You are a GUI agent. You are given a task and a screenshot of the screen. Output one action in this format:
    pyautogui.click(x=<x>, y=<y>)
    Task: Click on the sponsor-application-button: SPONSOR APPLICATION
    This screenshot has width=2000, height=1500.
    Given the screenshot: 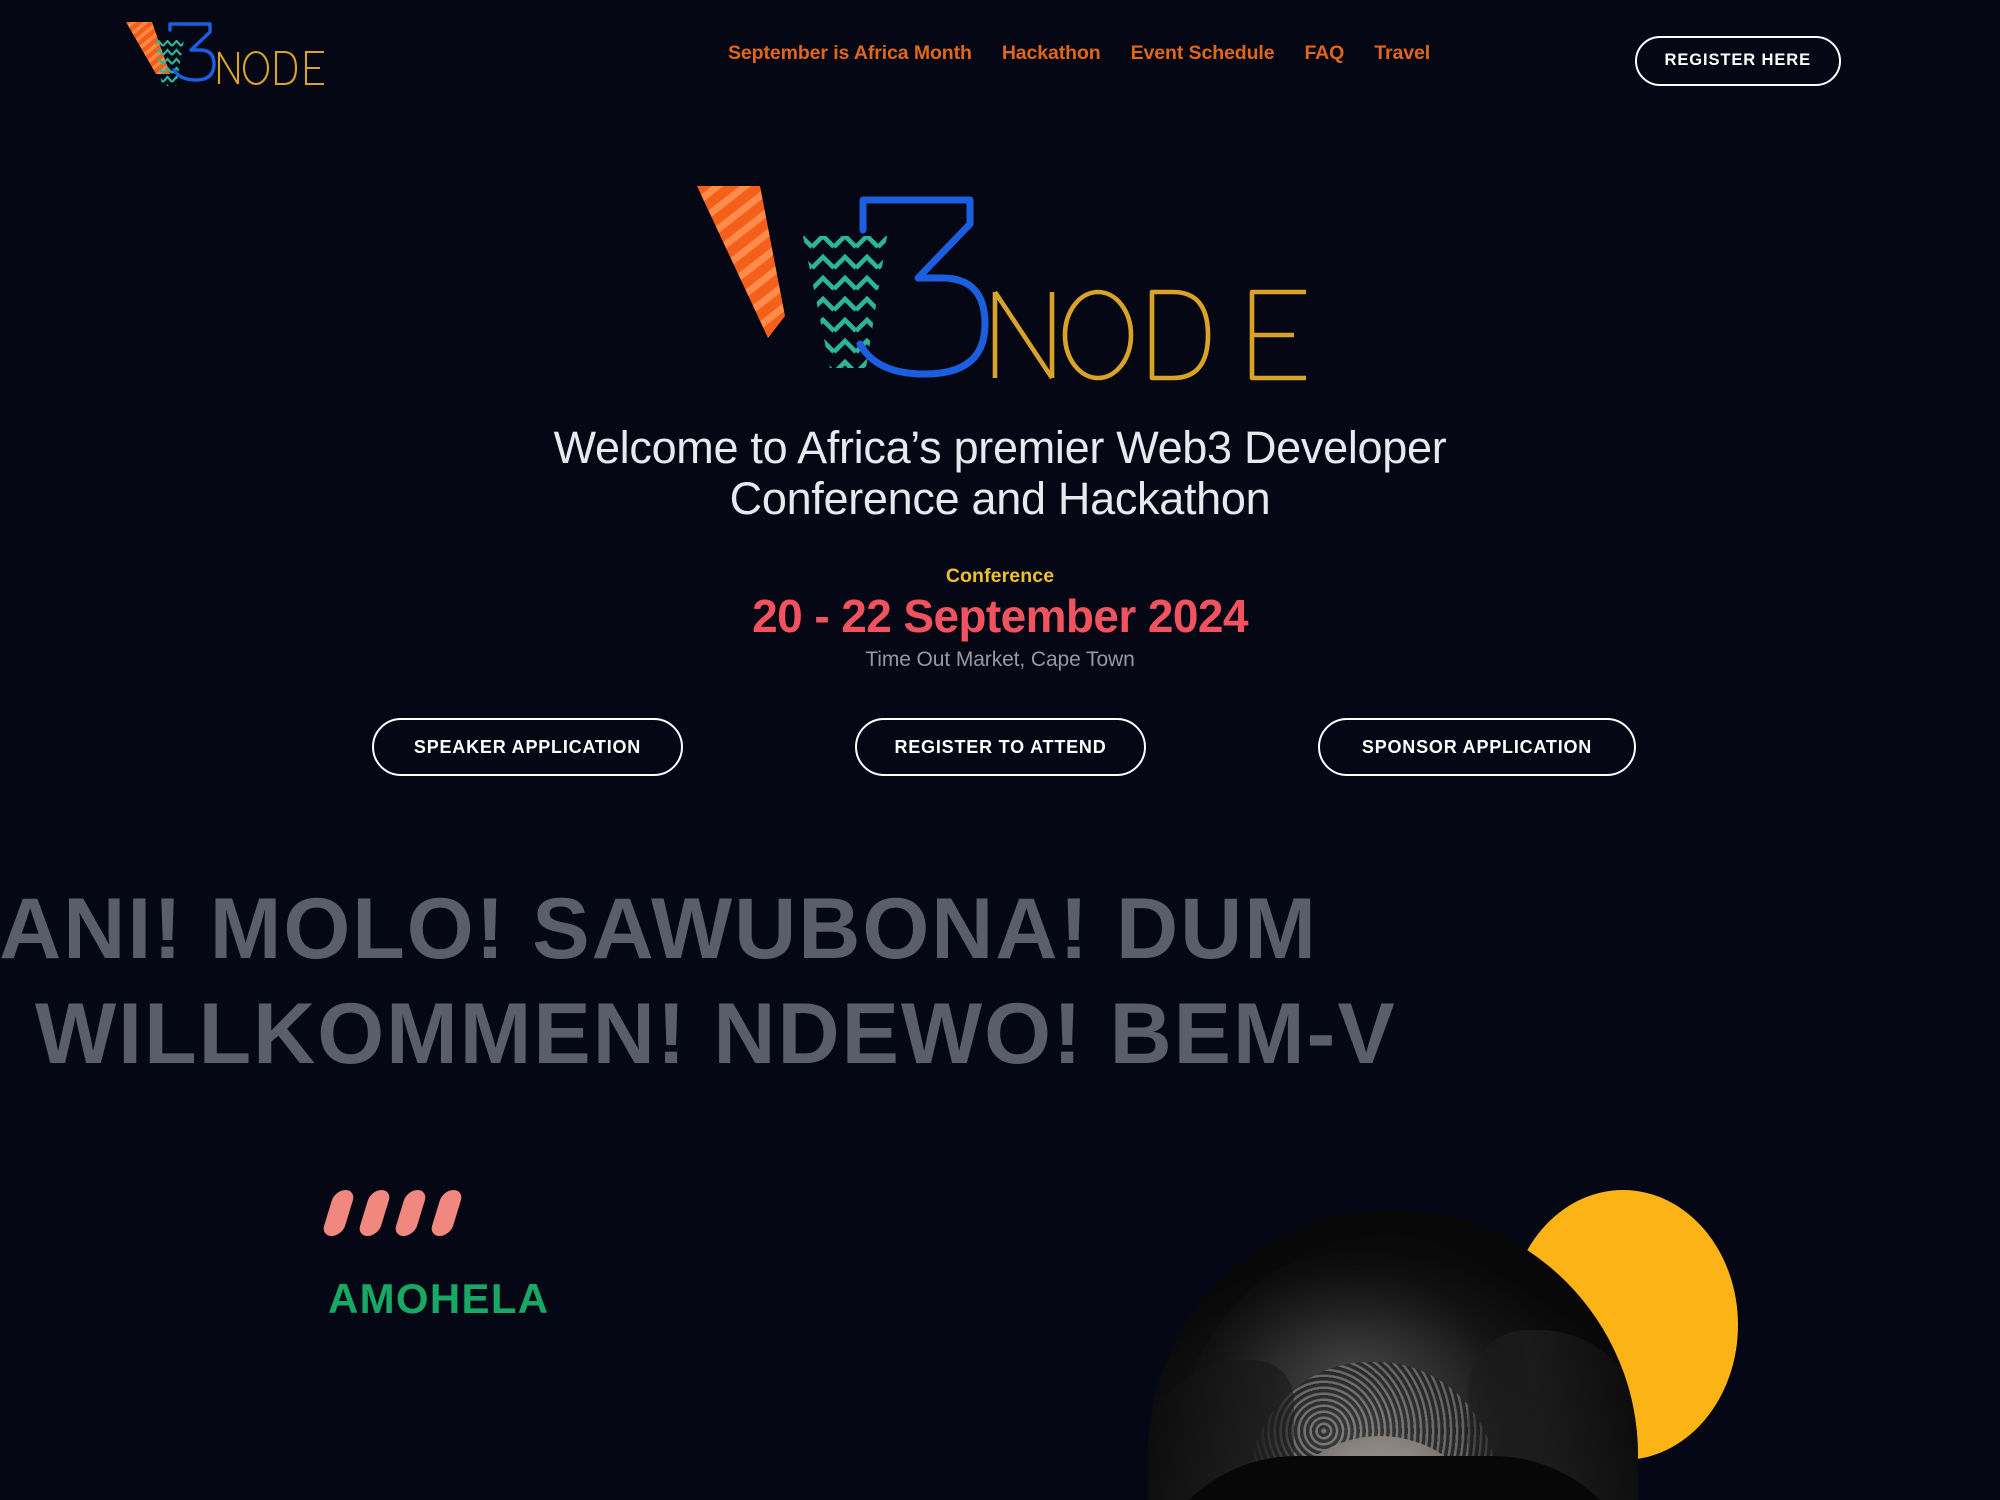 What is the action you would take?
    pyautogui.click(x=1477, y=747)
    